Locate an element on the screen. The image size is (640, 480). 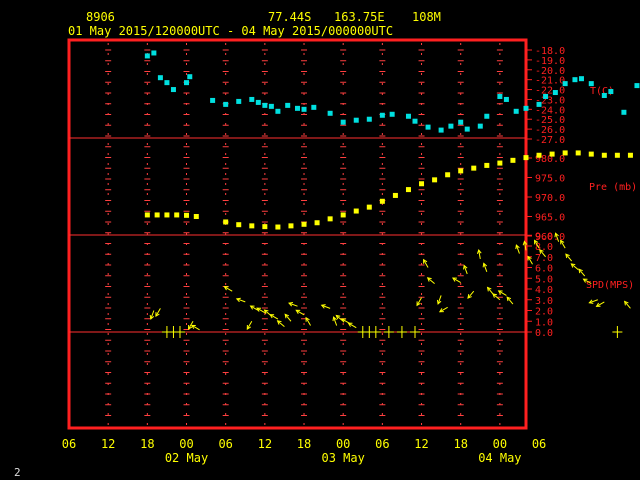
temperature-series is located at coordinates (392, 91).